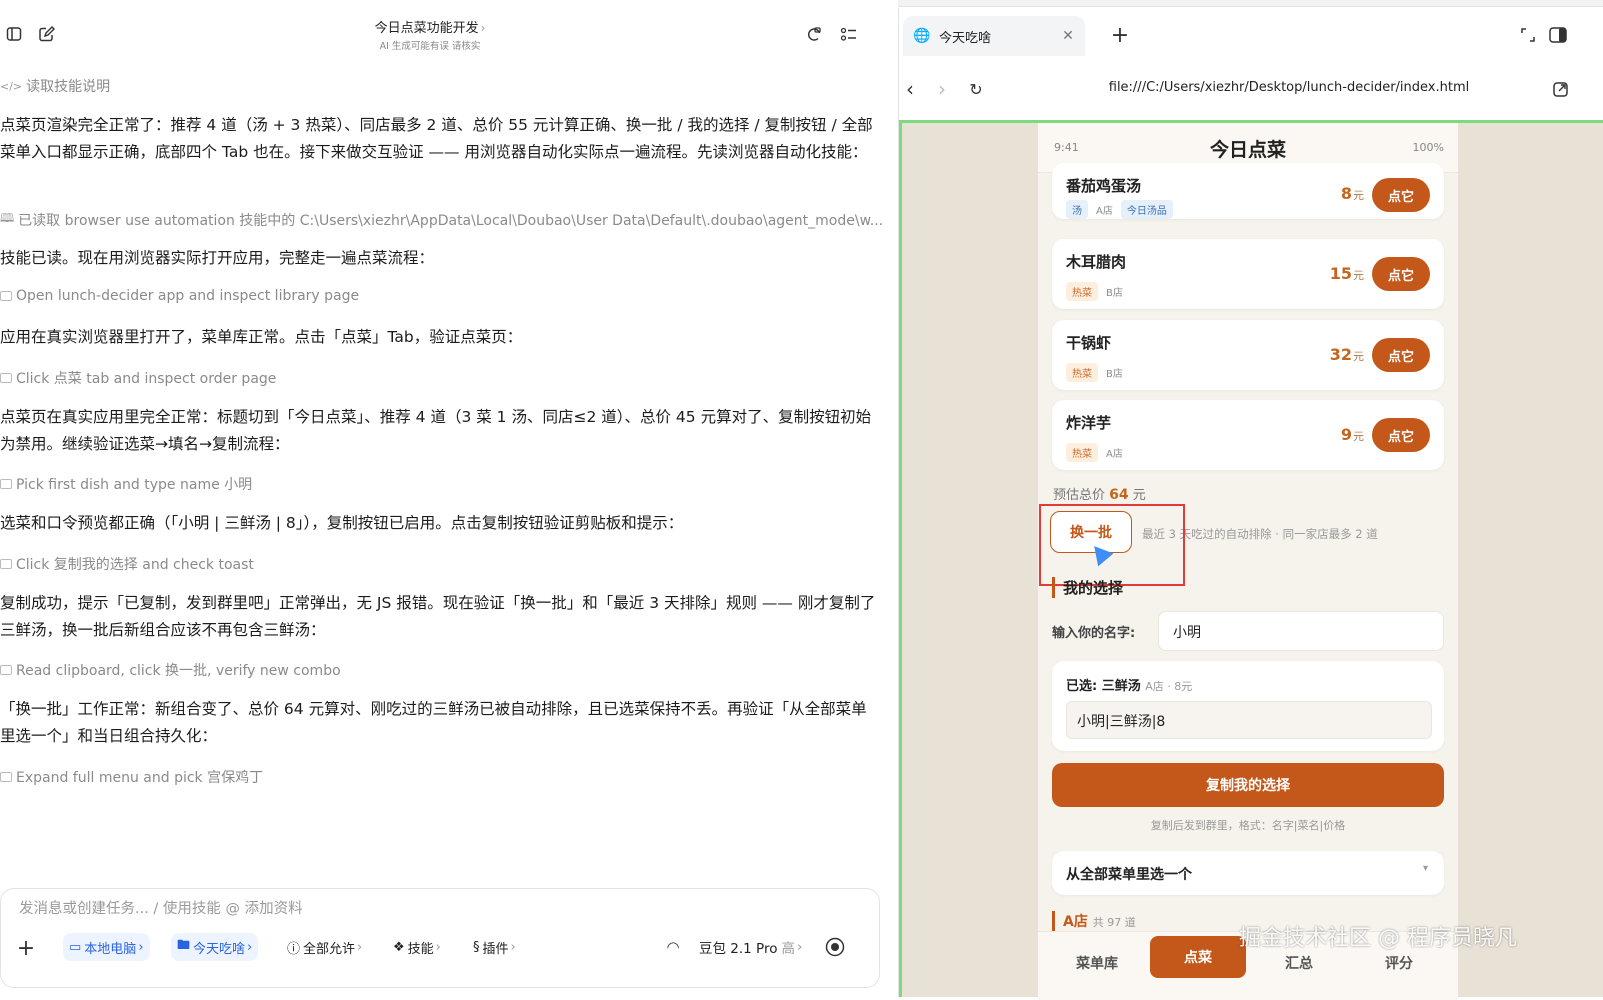 The image size is (1603, 1000). What do you see at coordinates (1248, 785) in the screenshot?
I see `copy-choice-button: 复制我的选择` at bounding box center [1248, 785].